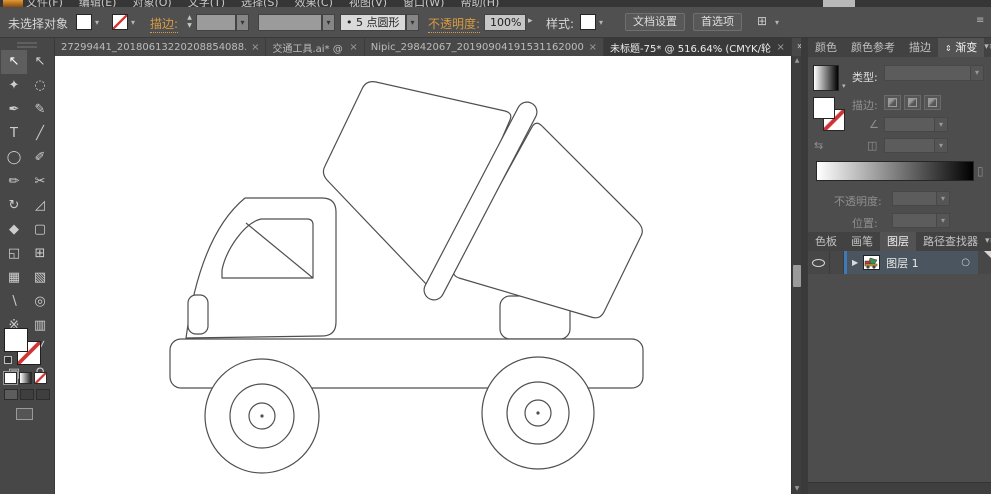  What do you see at coordinates (895, 171) in the screenshot?
I see `gradient-slider` at bounding box center [895, 171].